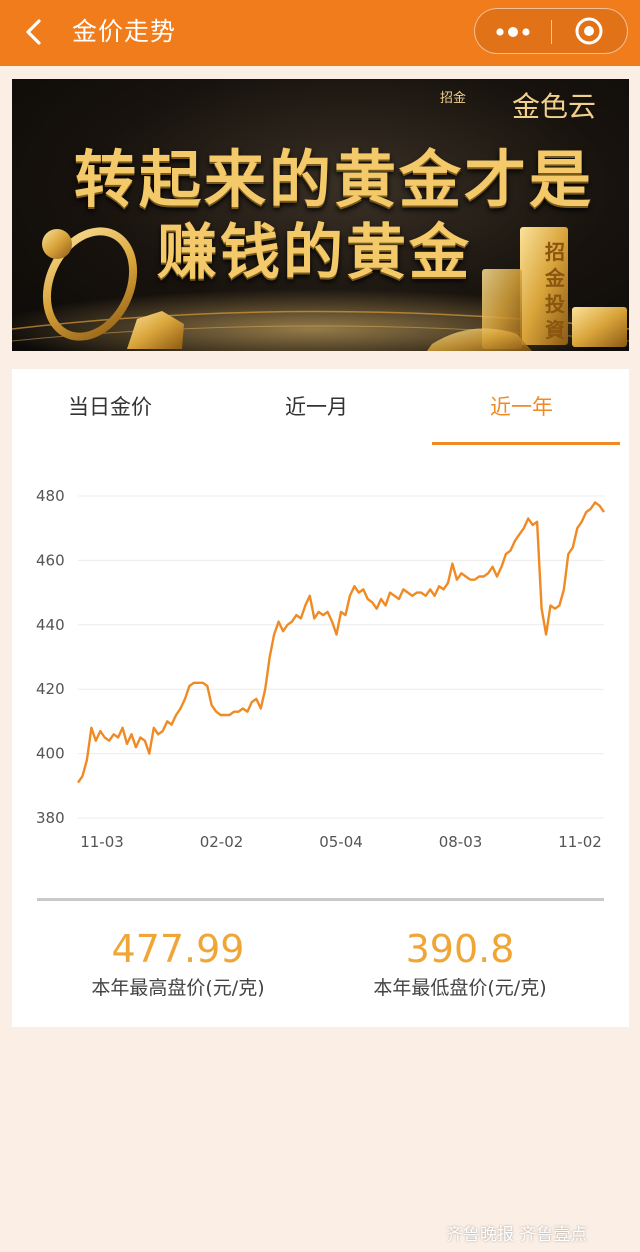 Image resolution: width=640 pixels, height=1252 pixels. Describe the element at coordinates (34, 32) in the screenshot. I see `chevron-left-icon` at that location.